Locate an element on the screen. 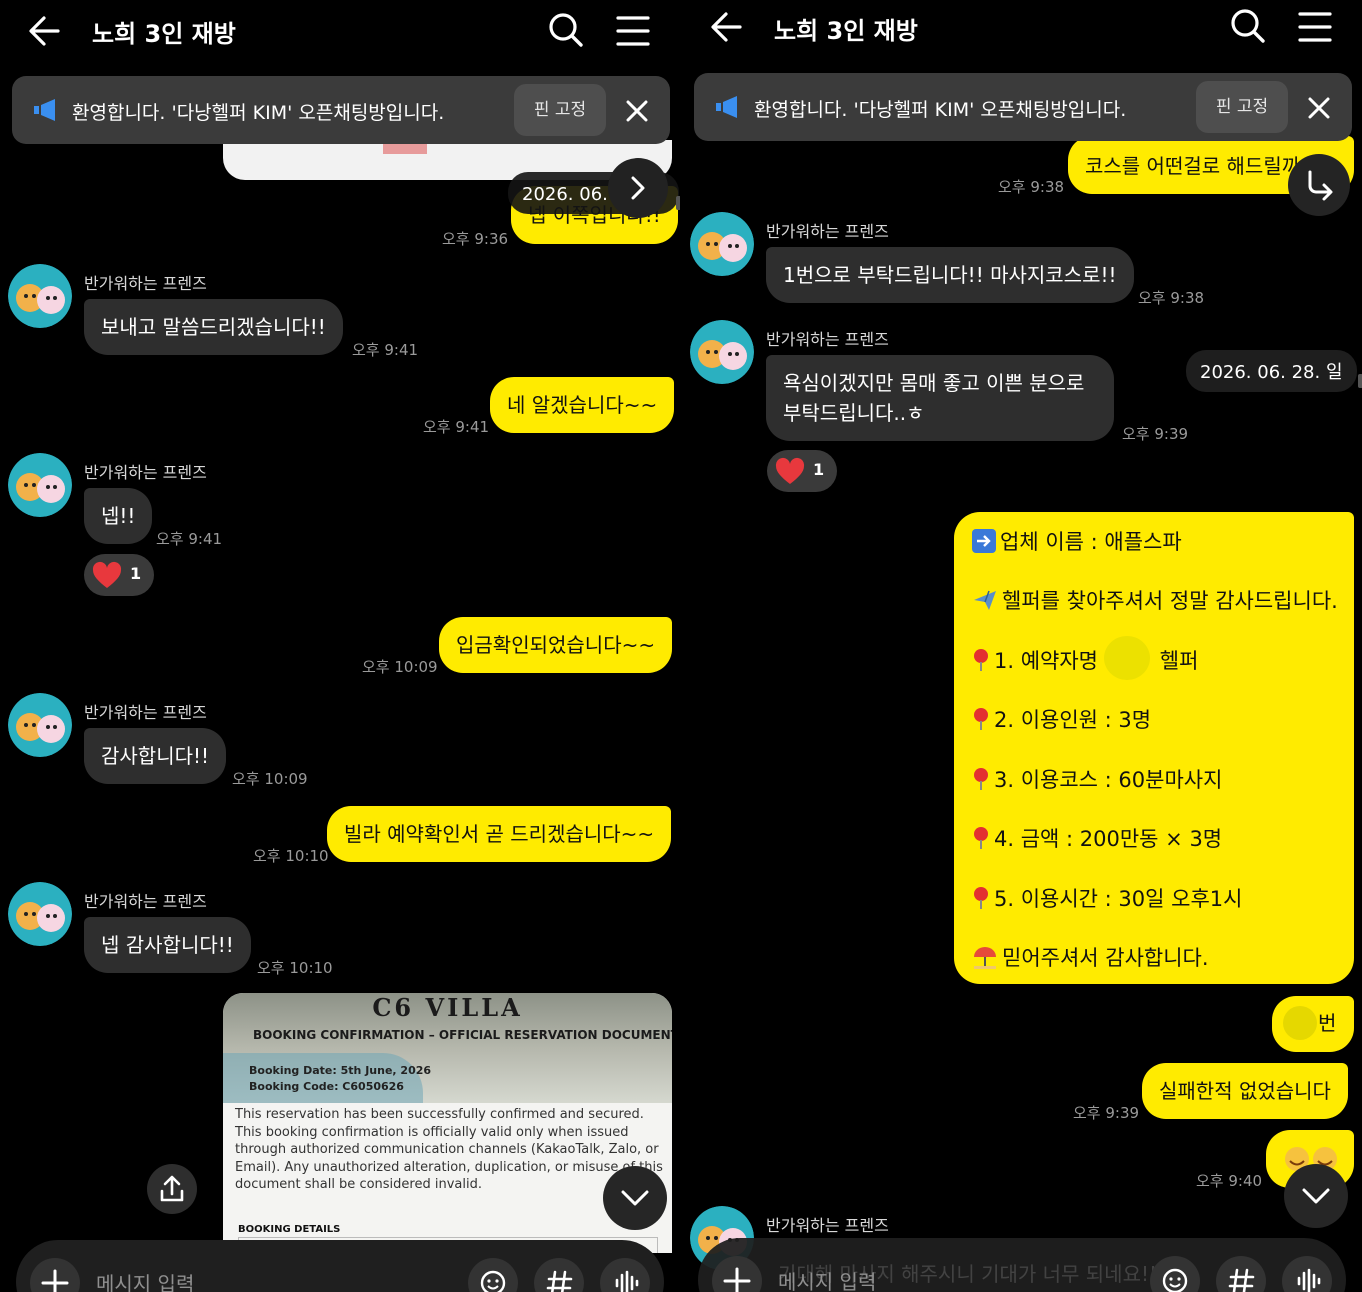 The width and height of the screenshot is (1362, 1292). message-bubble-in: 1번으로 부탁드립니다!! 마사지코스로!! is located at coordinates (950, 275).